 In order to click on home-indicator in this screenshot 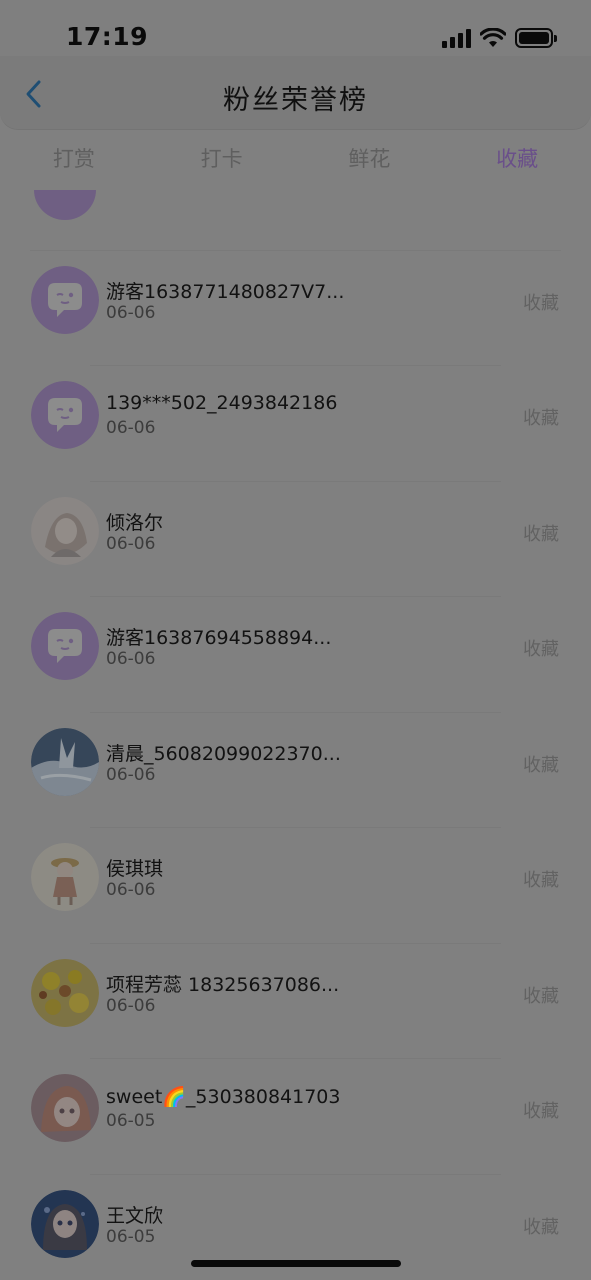, I will do `click(296, 1263)`.